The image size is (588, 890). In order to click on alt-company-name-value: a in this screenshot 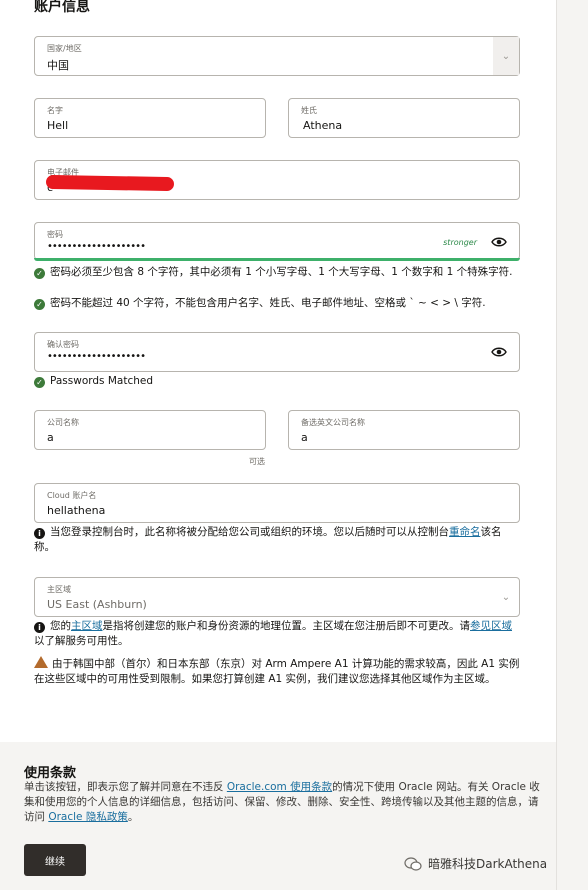, I will do `click(304, 437)`.